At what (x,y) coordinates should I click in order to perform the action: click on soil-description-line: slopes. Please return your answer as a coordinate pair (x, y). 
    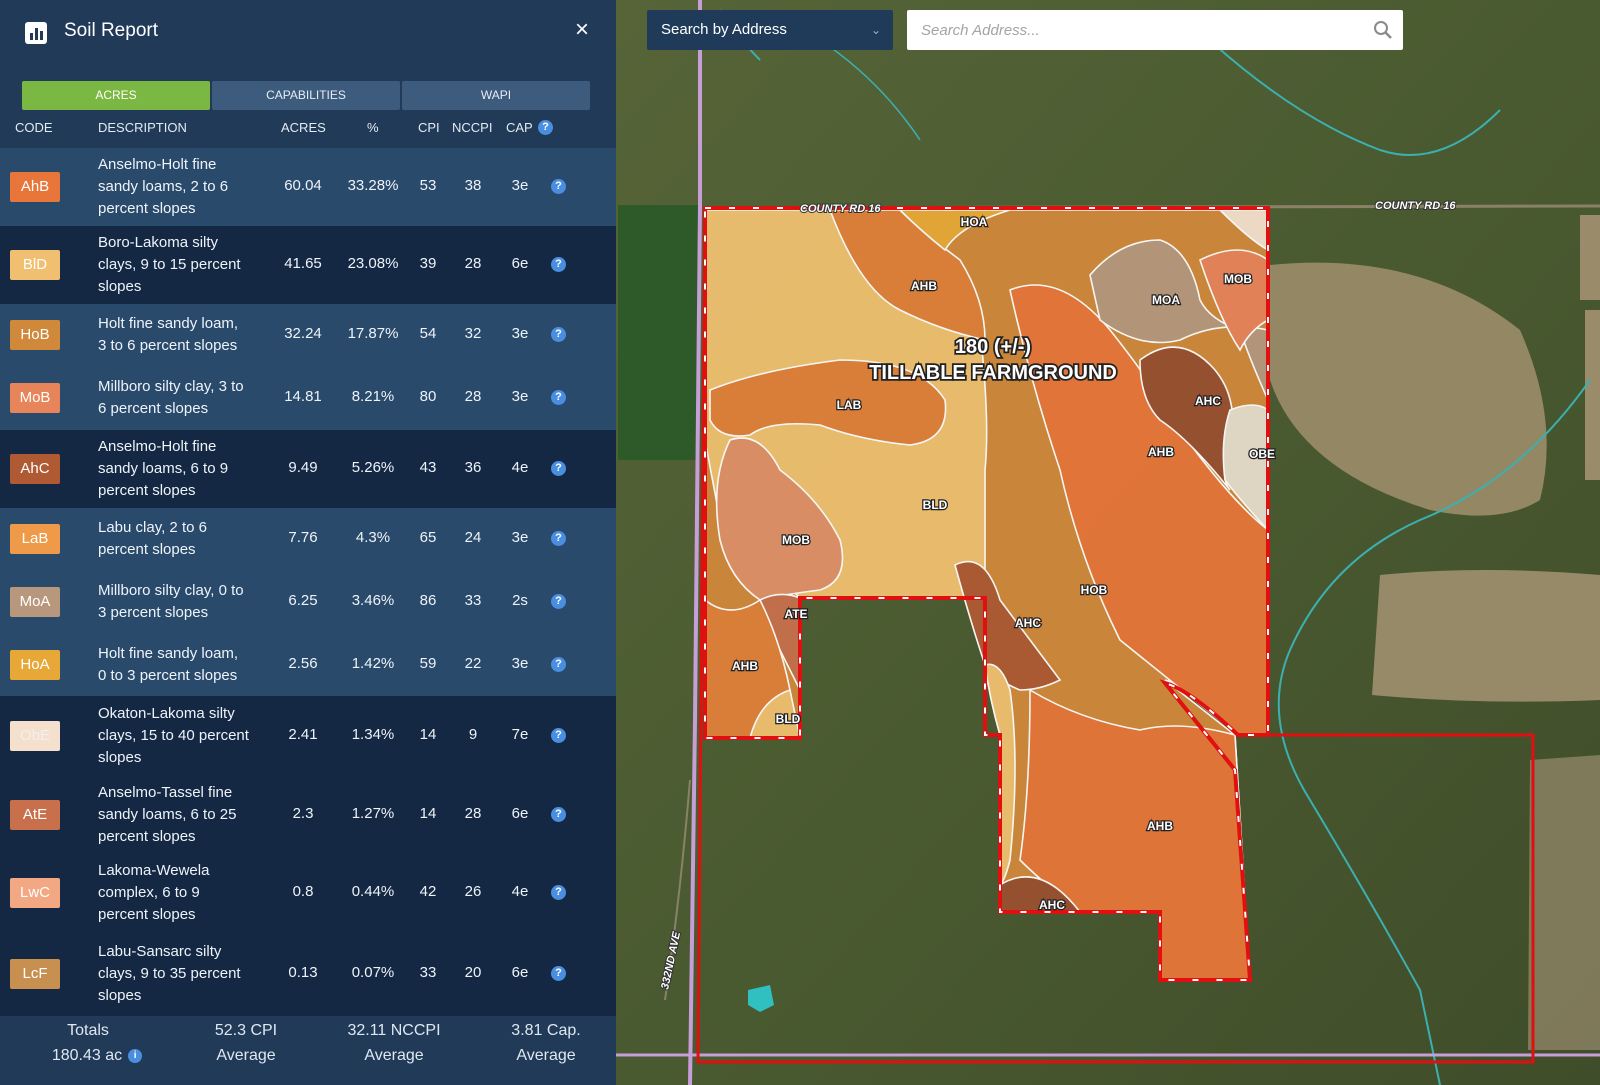
    Looking at the image, I should click on (120, 757).